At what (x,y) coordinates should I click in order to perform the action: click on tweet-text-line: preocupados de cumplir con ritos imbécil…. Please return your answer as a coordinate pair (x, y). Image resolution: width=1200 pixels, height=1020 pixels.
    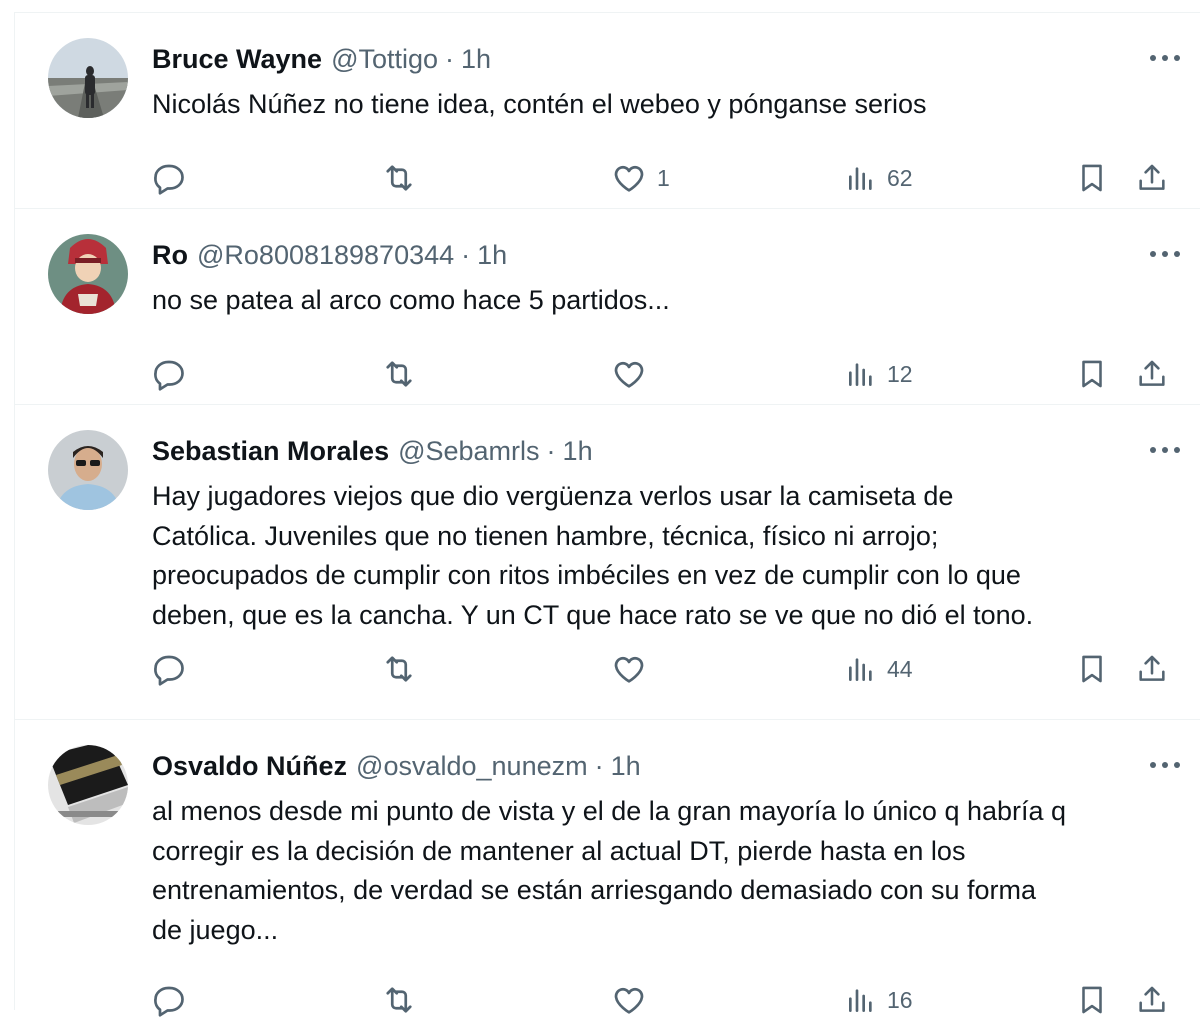
    Looking at the image, I should click on (586, 575).